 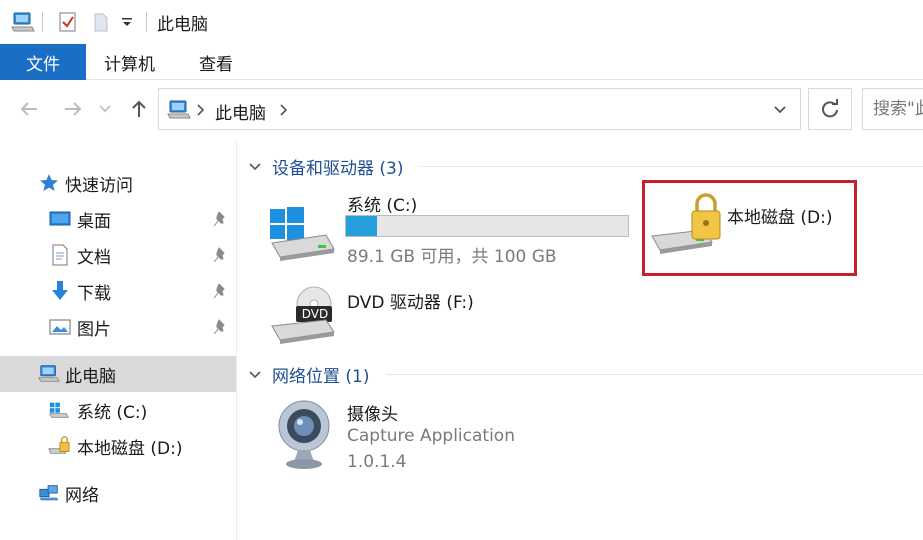 I want to click on group-header-label: 网络位置 (1), so click(x=321, y=377).